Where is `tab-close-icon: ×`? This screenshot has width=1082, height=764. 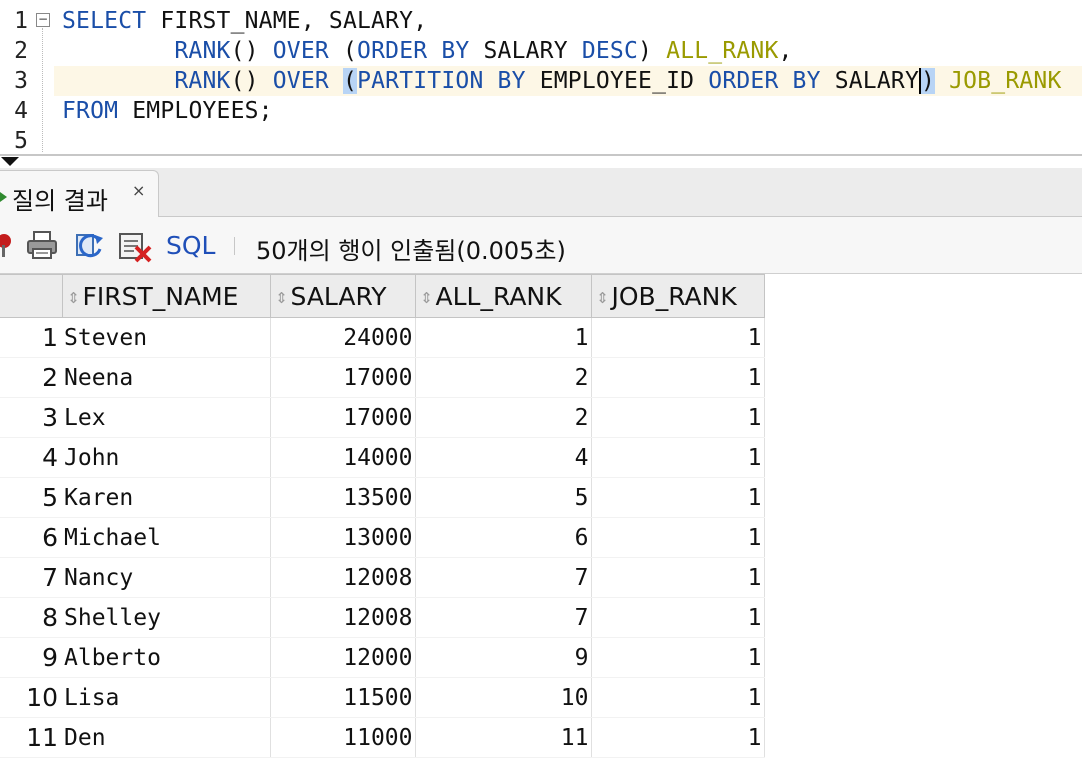 tab-close-icon: × is located at coordinates (138, 190).